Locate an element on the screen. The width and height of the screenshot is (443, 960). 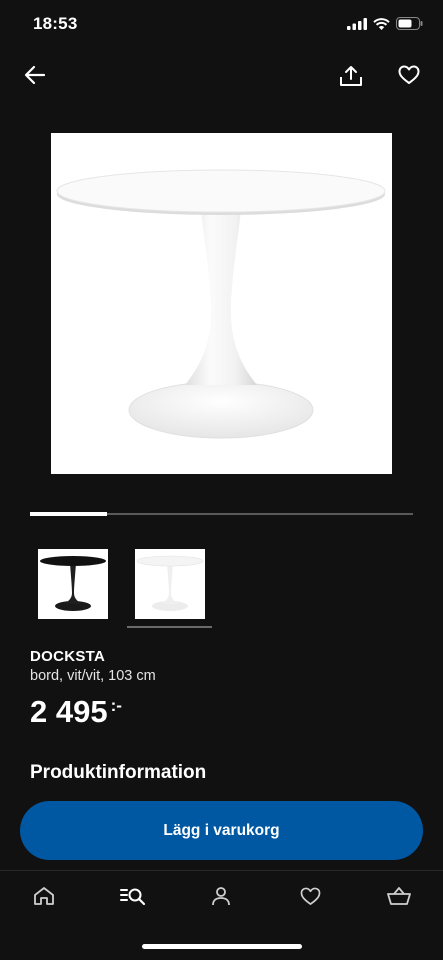
home-icon is located at coordinates (44, 896).